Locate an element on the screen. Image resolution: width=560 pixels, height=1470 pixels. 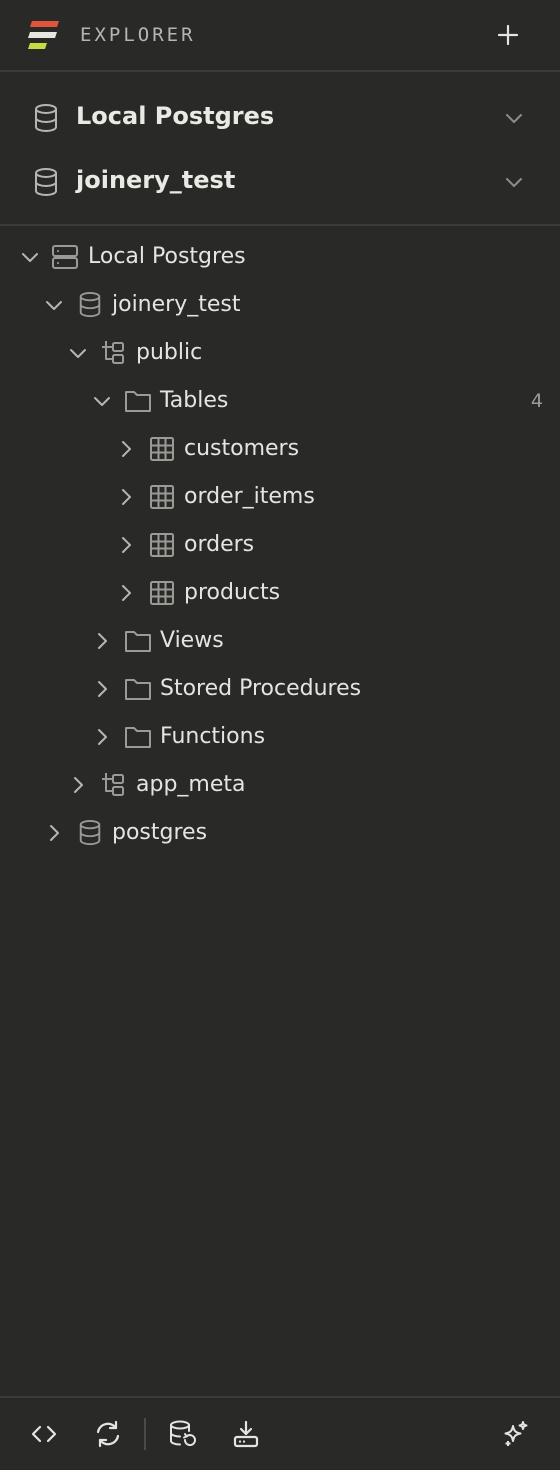
tree-node-table-customers: customers is located at coordinates (280, 449).